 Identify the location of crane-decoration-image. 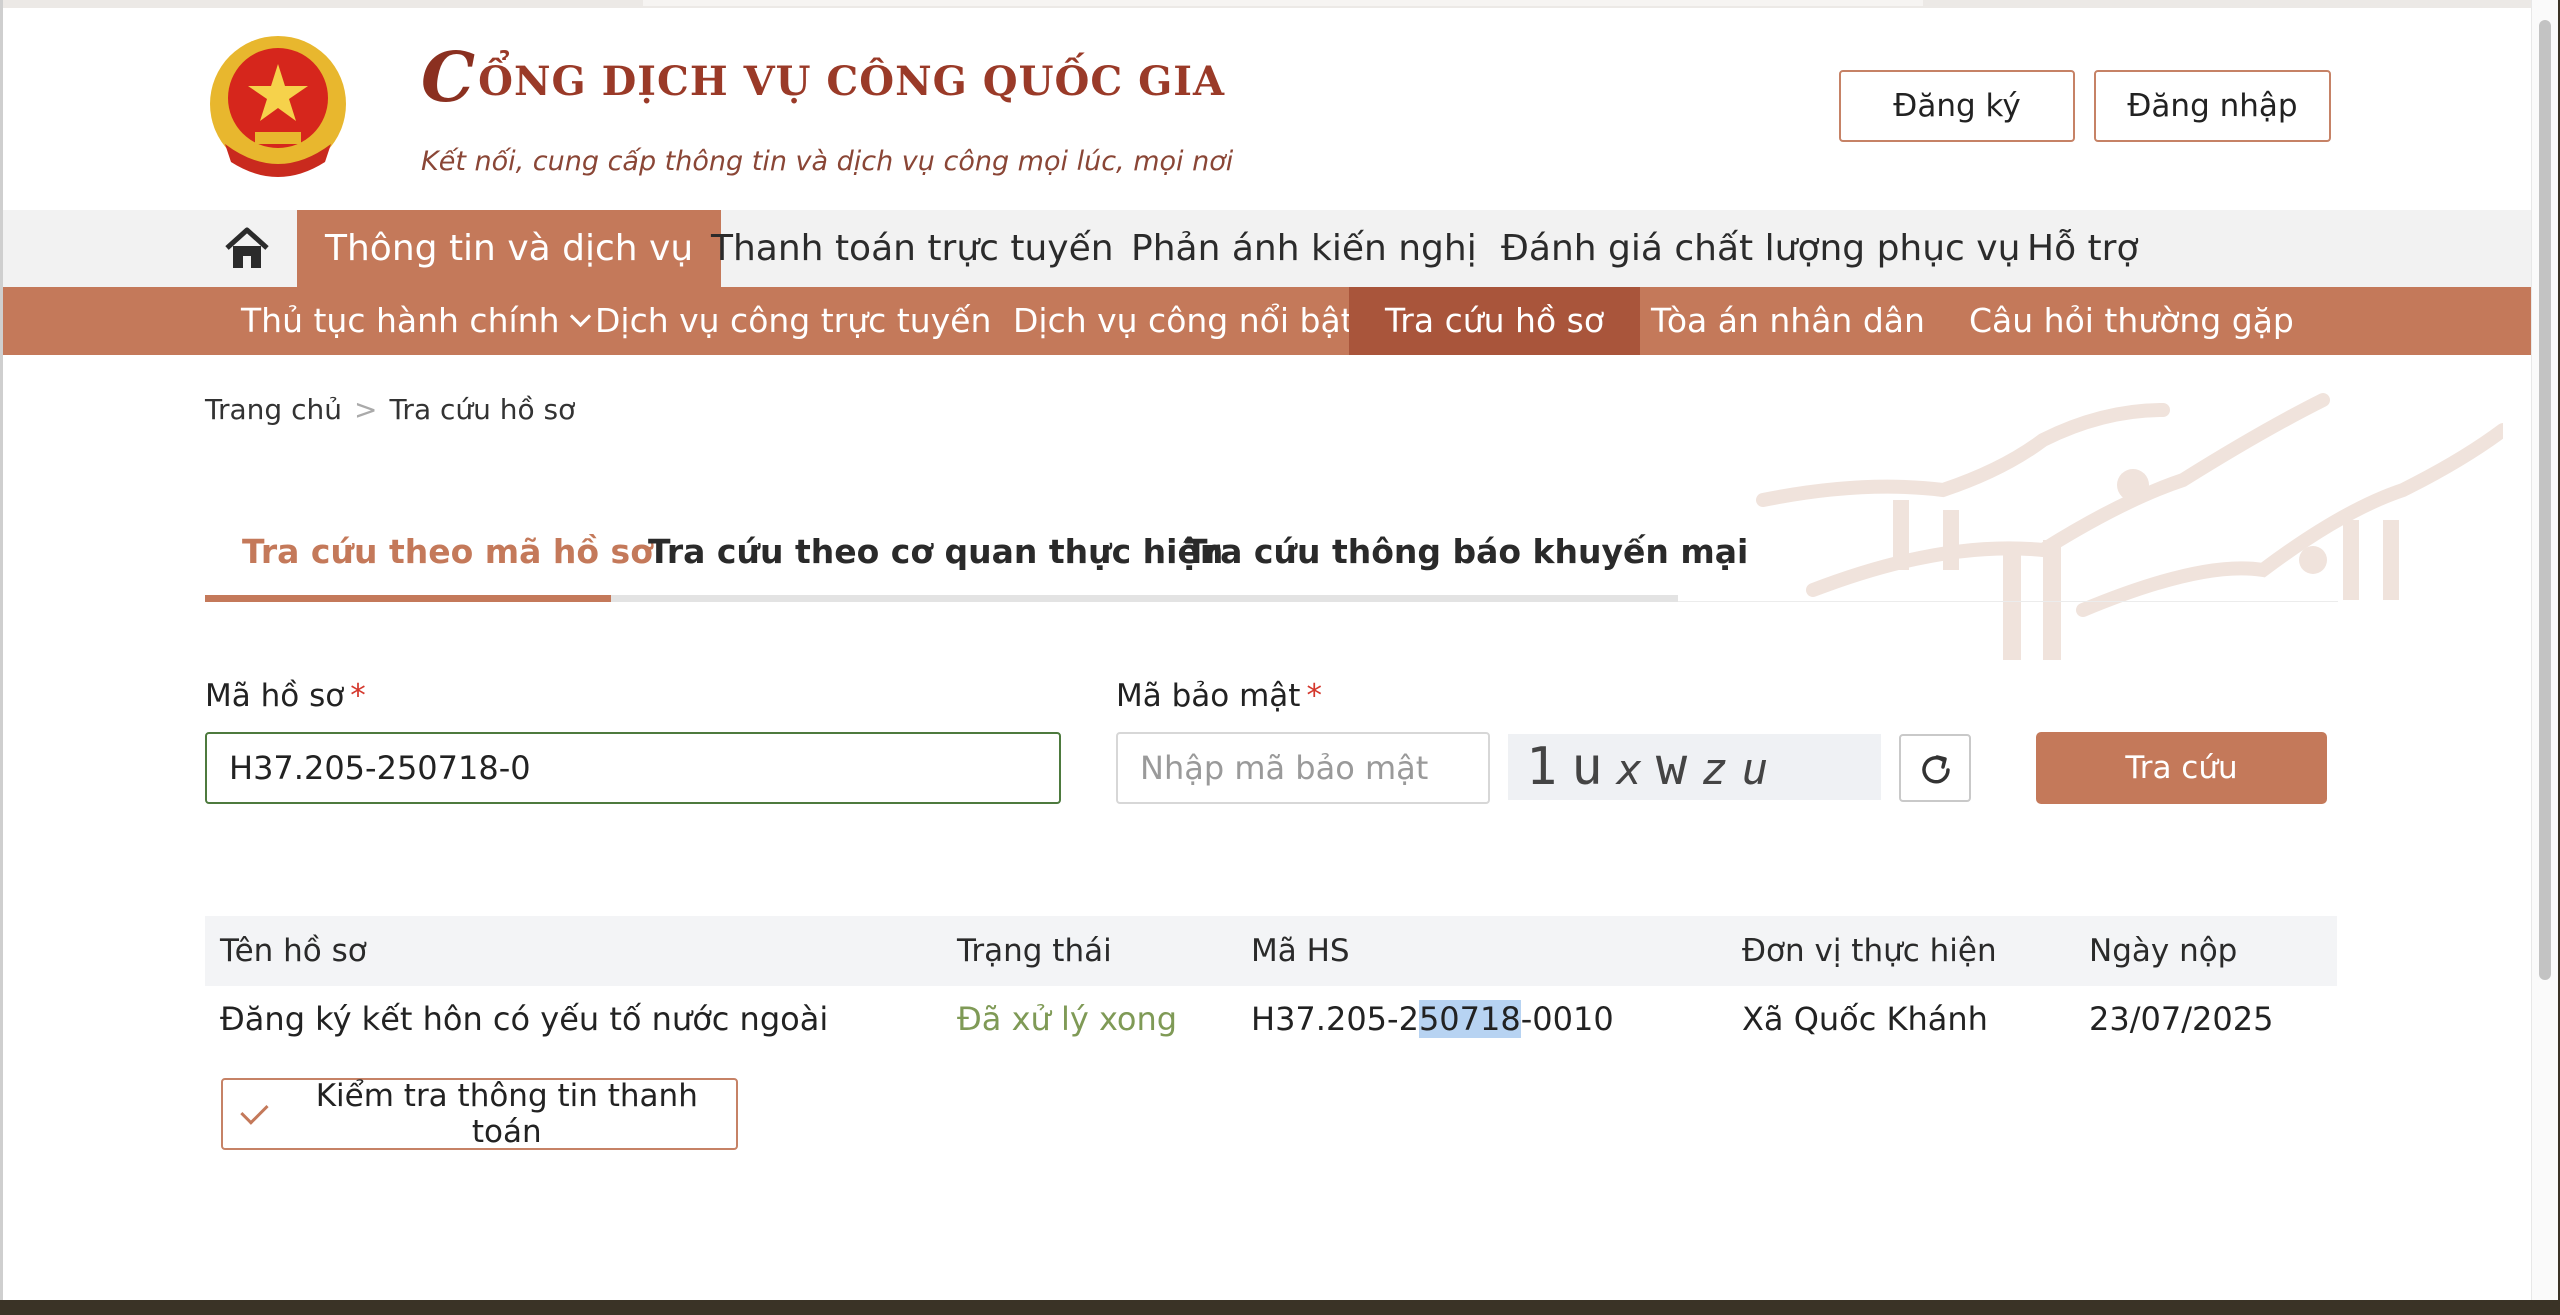
(2129, 526).